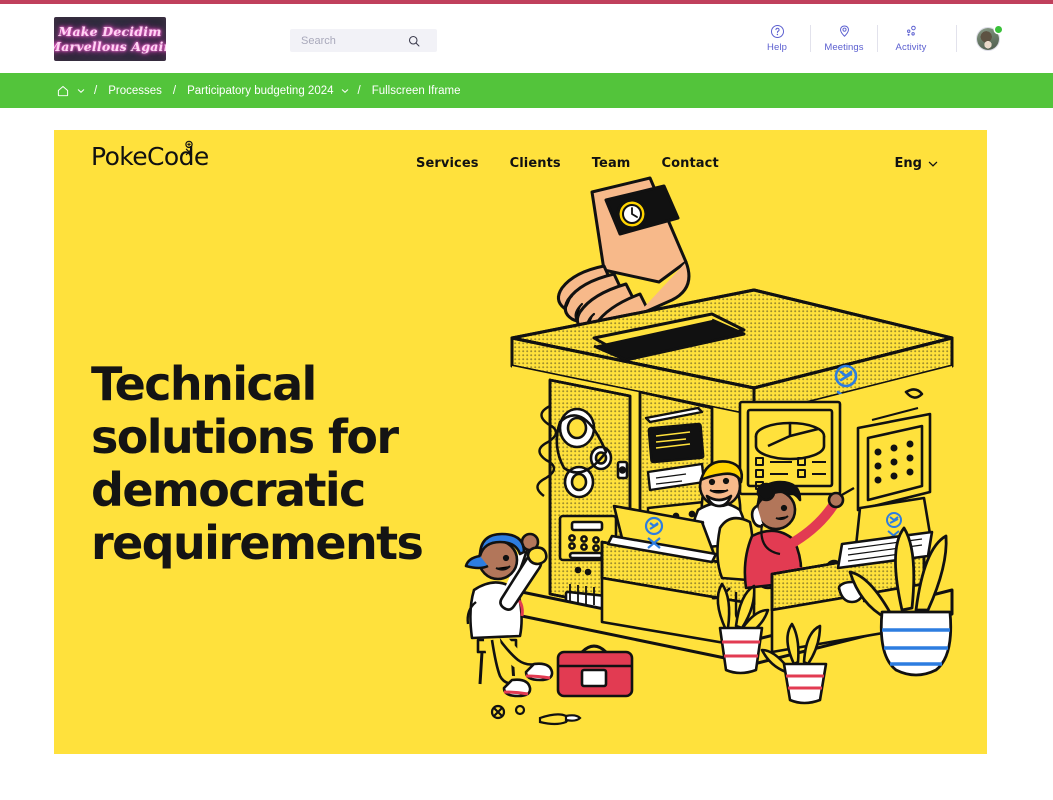  Describe the element at coordinates (689, 163) in the screenshot. I see `nav-item-contact: Contact` at that location.